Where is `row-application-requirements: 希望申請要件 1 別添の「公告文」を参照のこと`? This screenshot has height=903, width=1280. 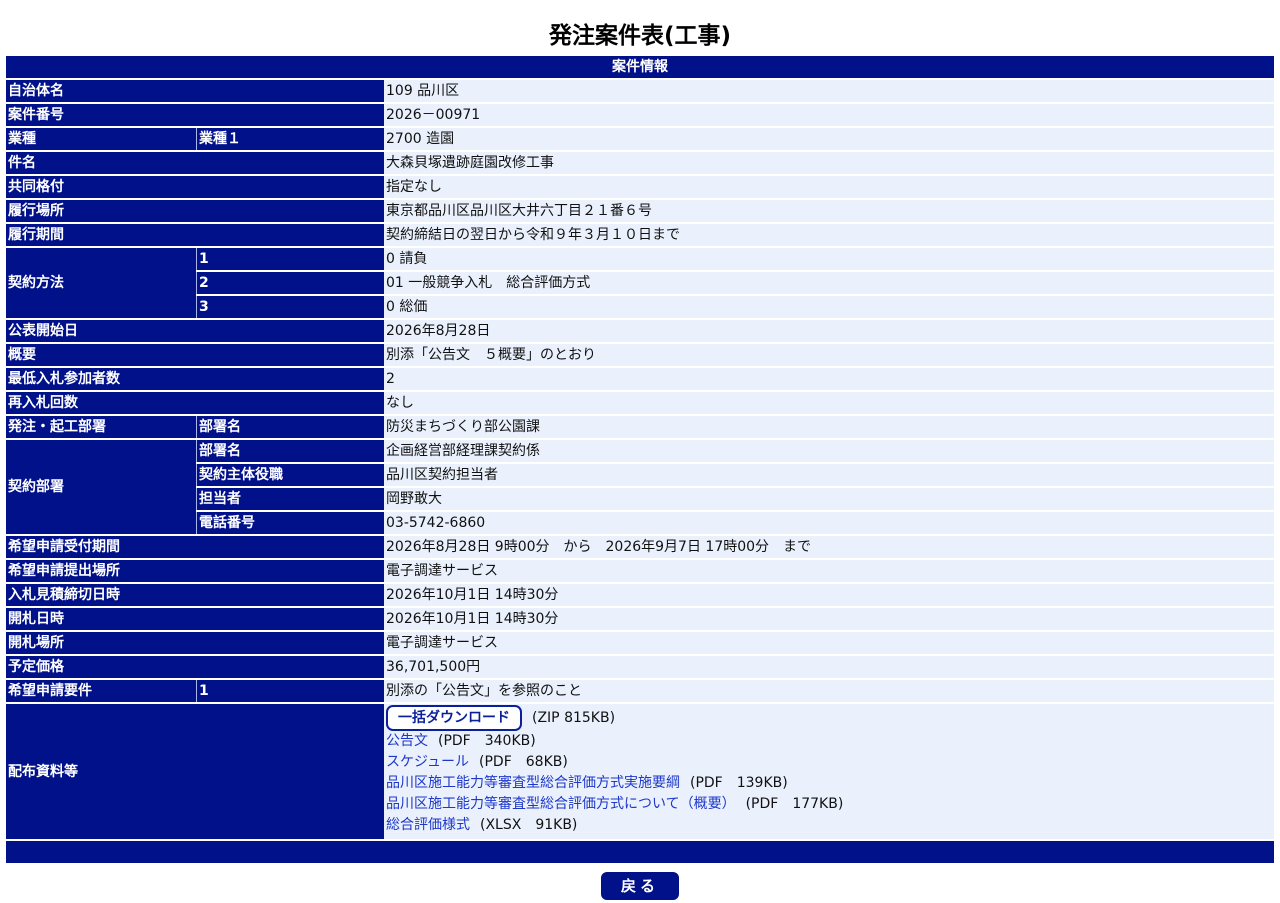
row-application-requirements: 希望申請要件 1 別添の「公告文」を参照のこと is located at coordinates (640, 691).